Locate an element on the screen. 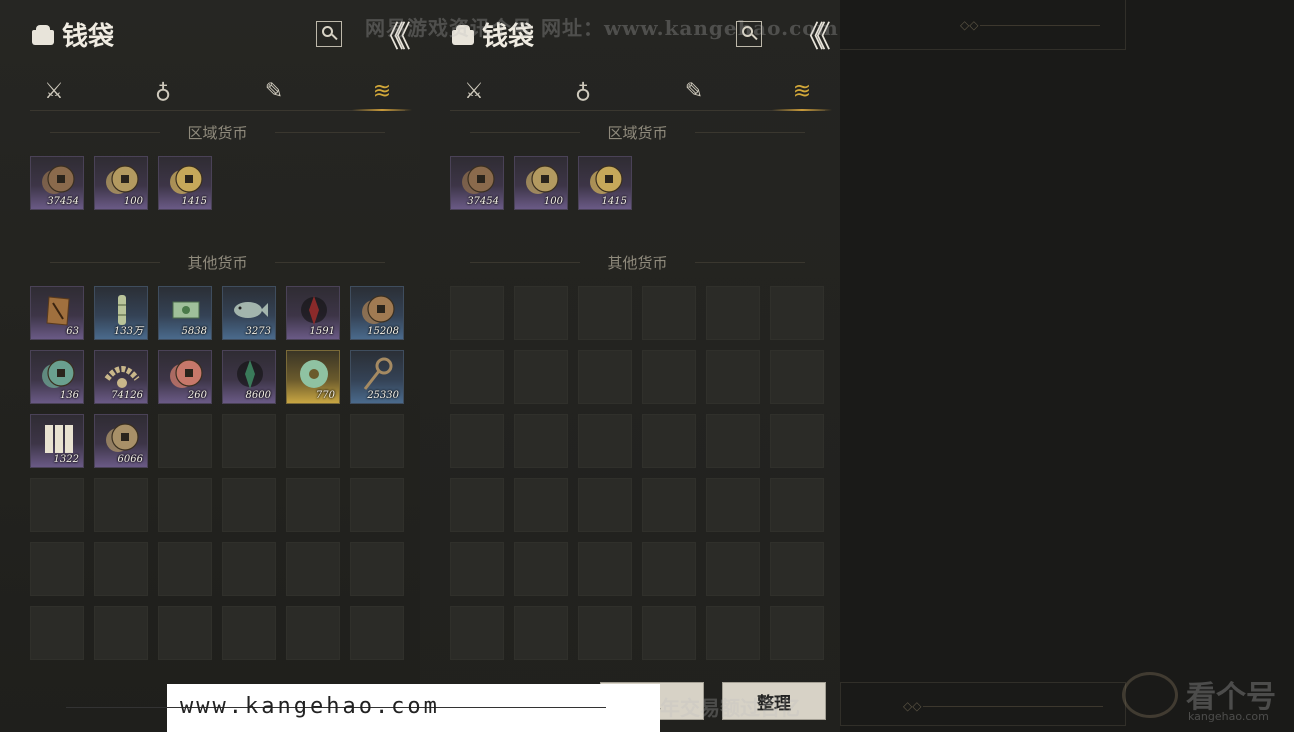  pouch-icon: ♁ is located at coordinates (583, 91).